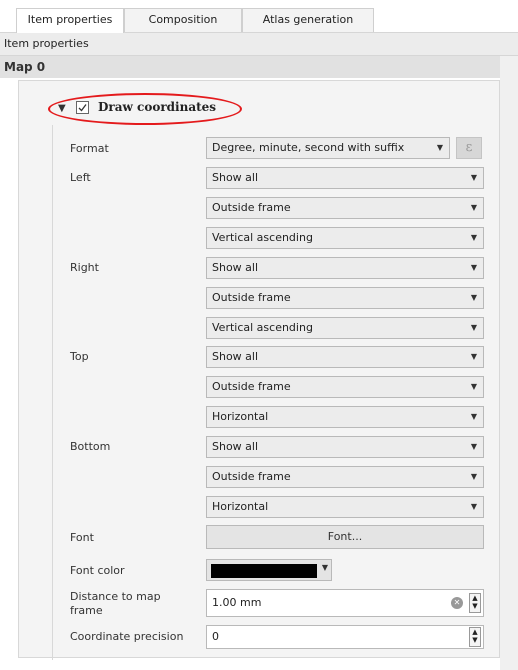 Image resolution: width=518 pixels, height=670 pixels. What do you see at coordinates (509, 363) in the screenshot?
I see `scrollbar` at bounding box center [509, 363].